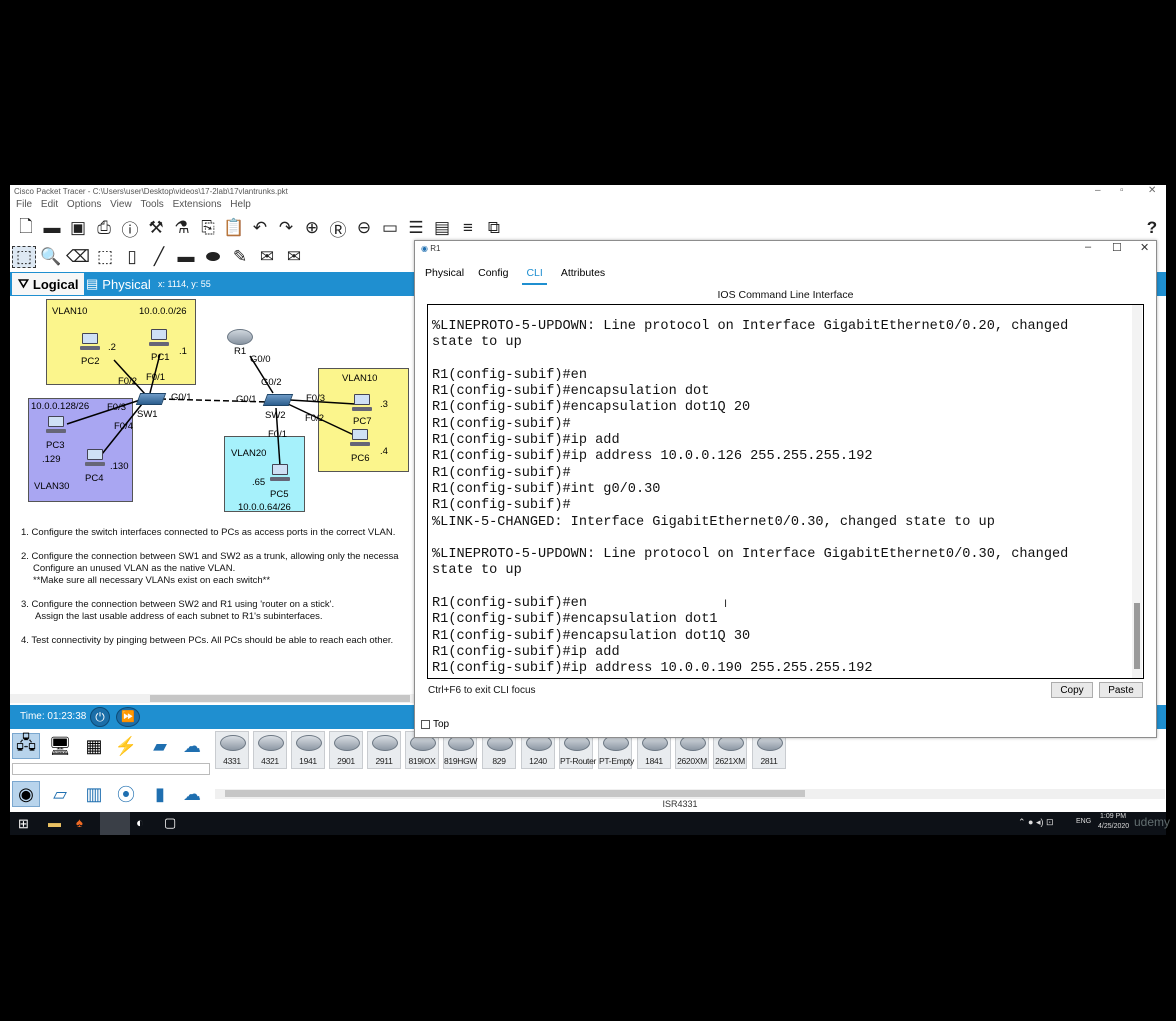 The width and height of the screenshot is (1176, 1021). I want to click on canvas-hscroll-thumb, so click(280, 698).